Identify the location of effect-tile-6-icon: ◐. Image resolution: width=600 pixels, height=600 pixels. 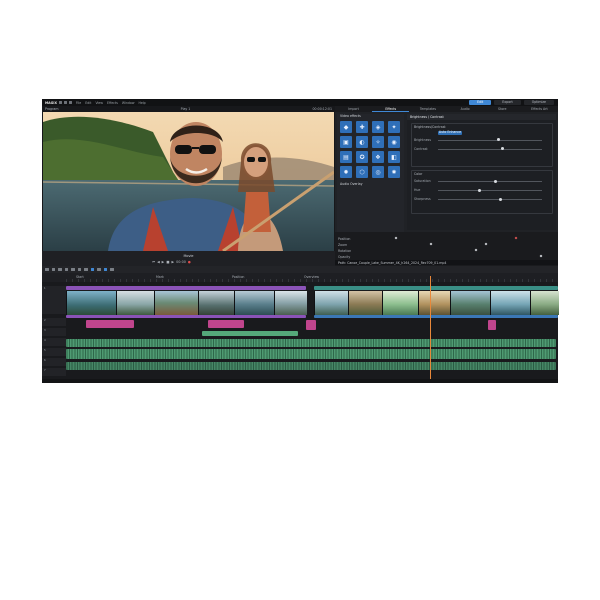
(362, 142).